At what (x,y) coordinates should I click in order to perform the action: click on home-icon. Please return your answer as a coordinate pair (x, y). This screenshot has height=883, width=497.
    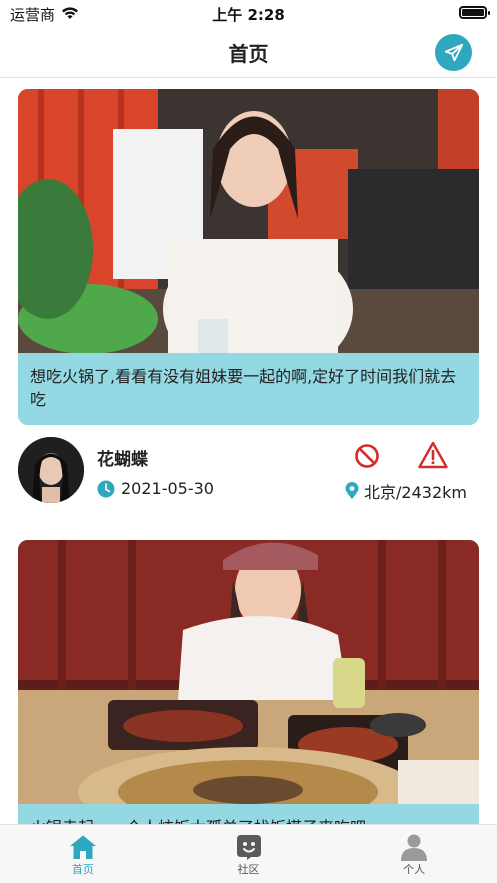
    Looking at the image, I should click on (83, 847).